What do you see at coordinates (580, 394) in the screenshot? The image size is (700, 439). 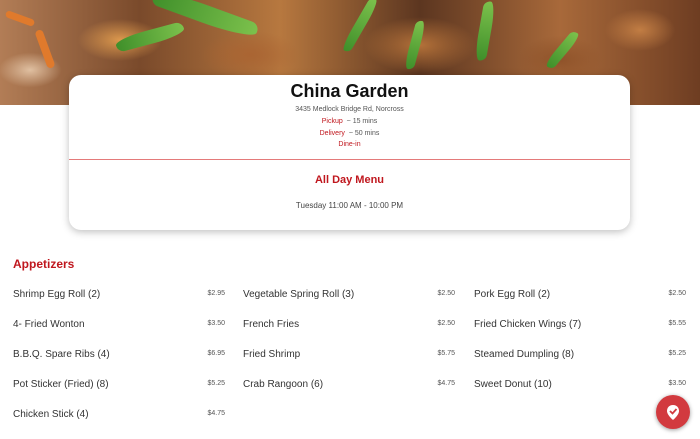 I see `menu-item: Sweet Donut (10) $3.50` at bounding box center [580, 394].